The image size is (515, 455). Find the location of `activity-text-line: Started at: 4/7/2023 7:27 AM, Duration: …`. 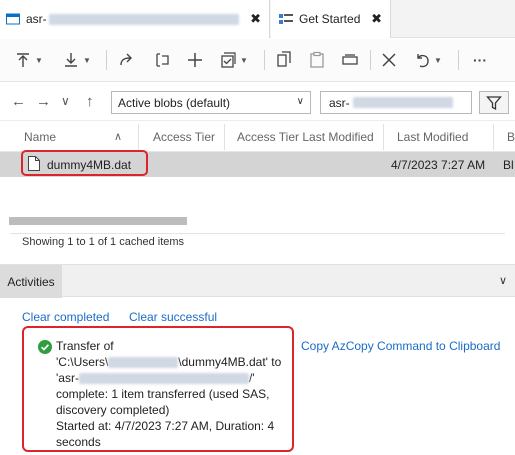

activity-text-line: Started at: 4/7/2023 7:27 AM, Duration: … is located at coordinates (165, 426).